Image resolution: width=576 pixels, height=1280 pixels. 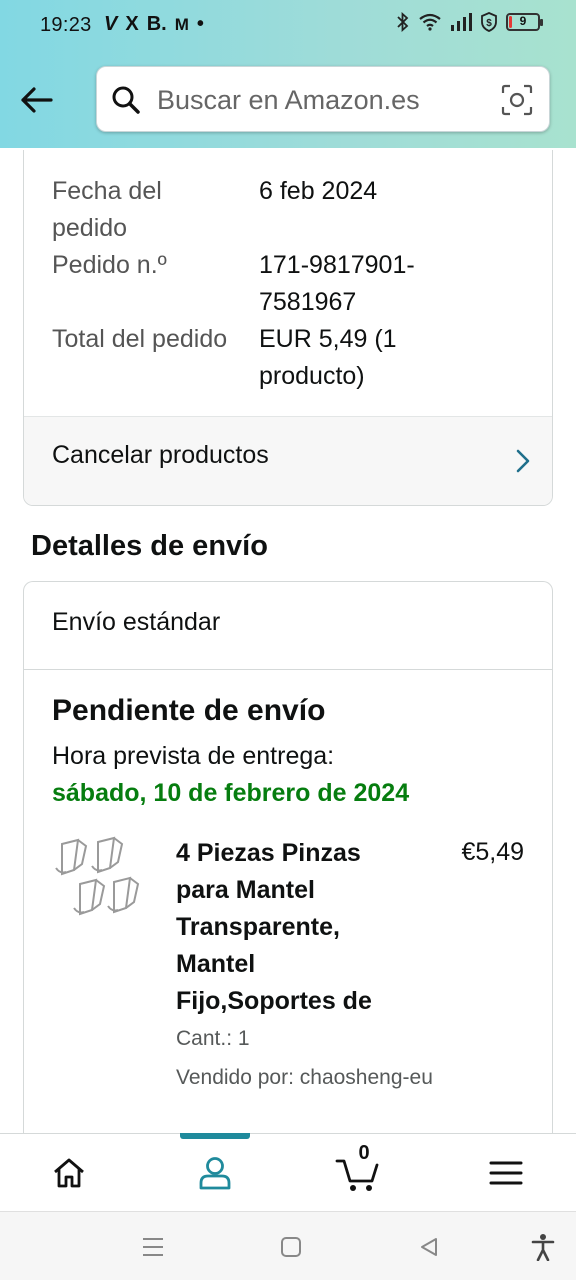 I want to click on home-icon, so click(x=69, y=1173).